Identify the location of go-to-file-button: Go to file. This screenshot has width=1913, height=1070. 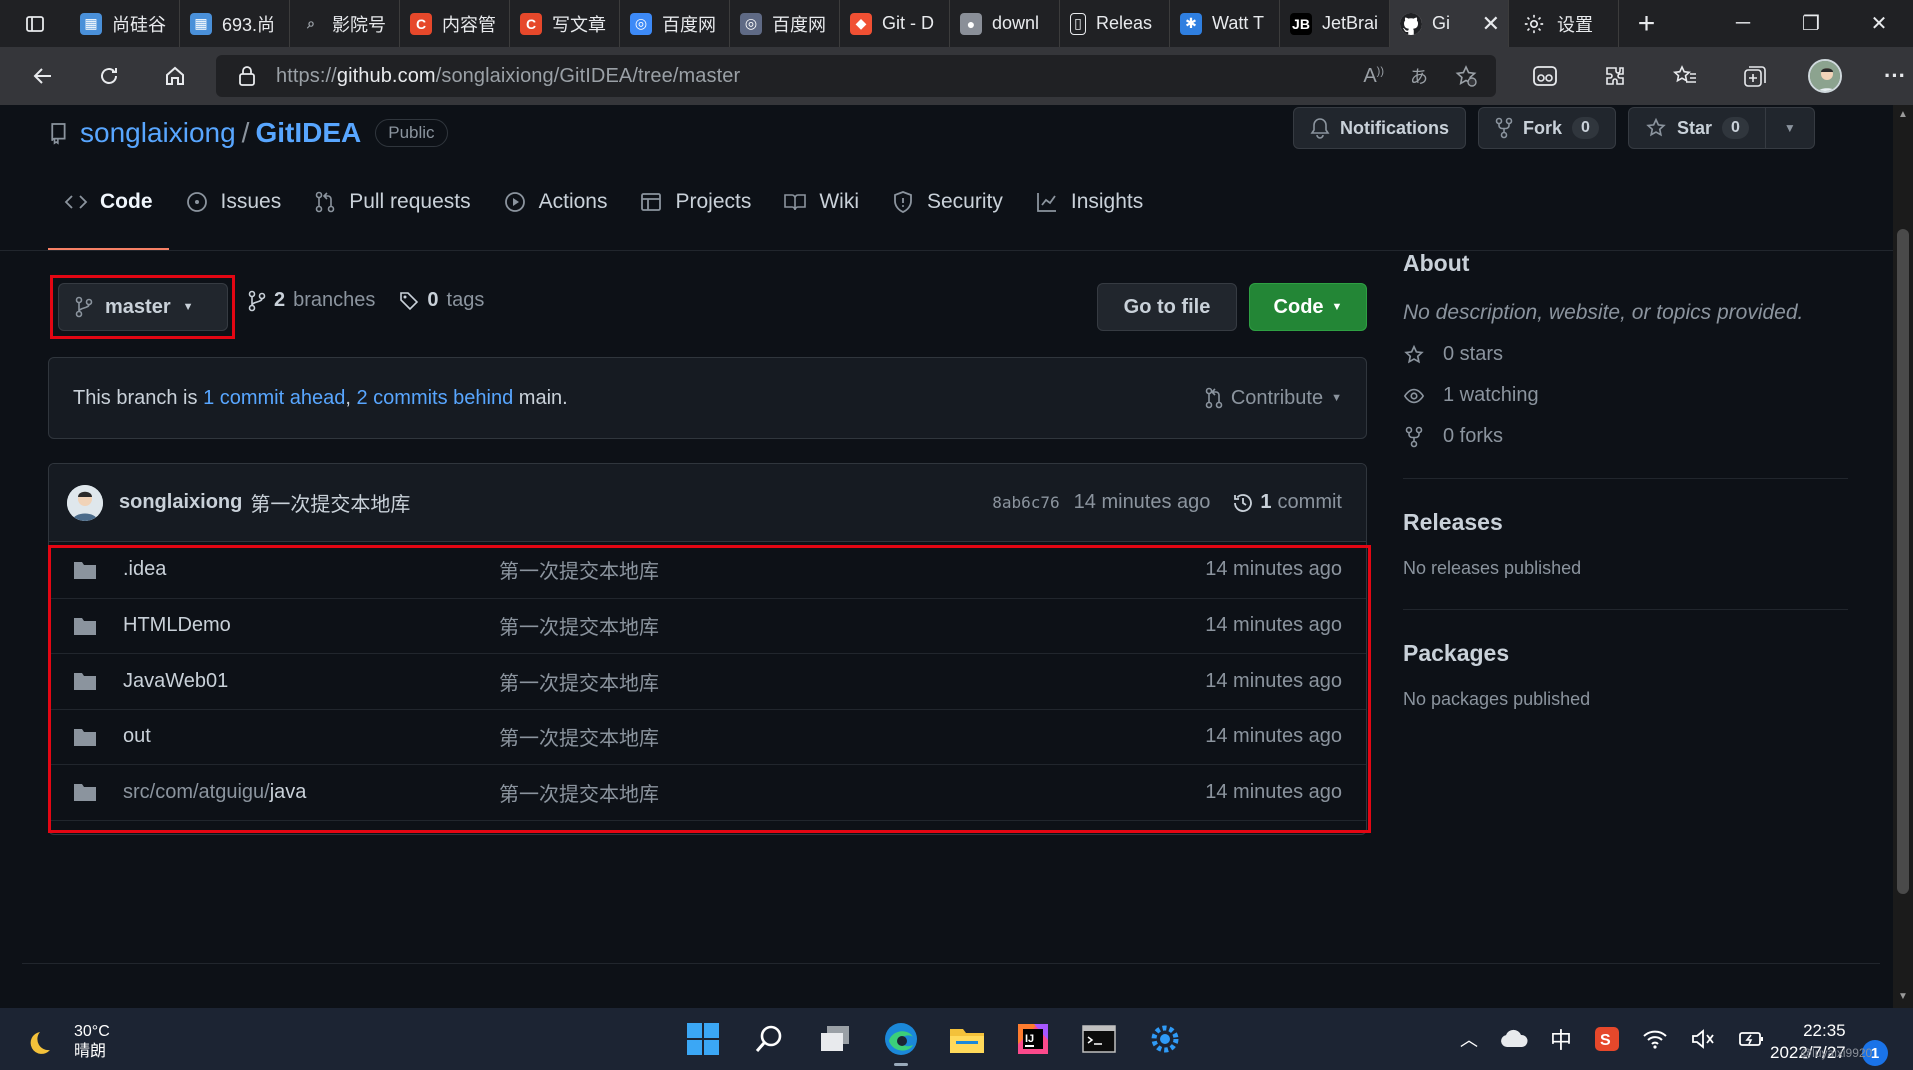
(1167, 307).